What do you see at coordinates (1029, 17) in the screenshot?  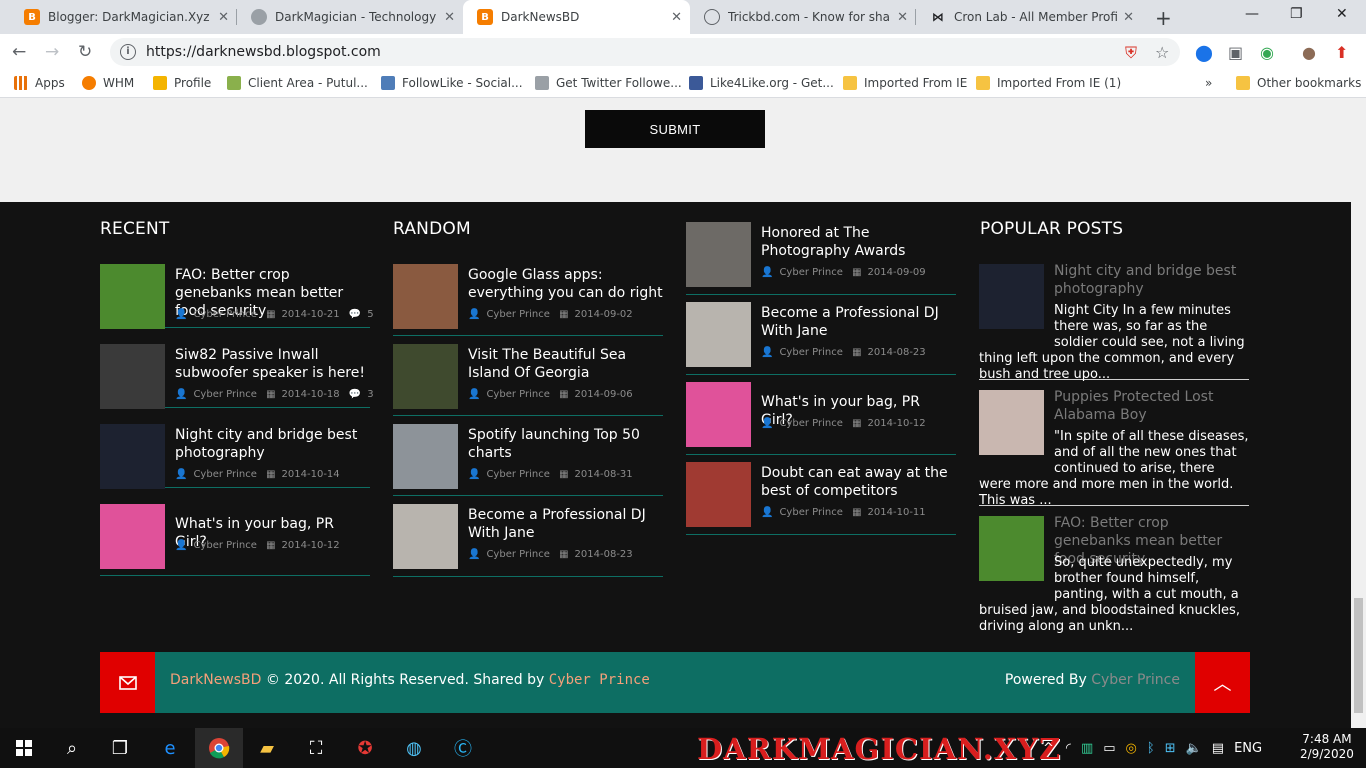 I see `tab-cronlab: ⋈ Cron Lab - All Member Profile ✕` at bounding box center [1029, 17].